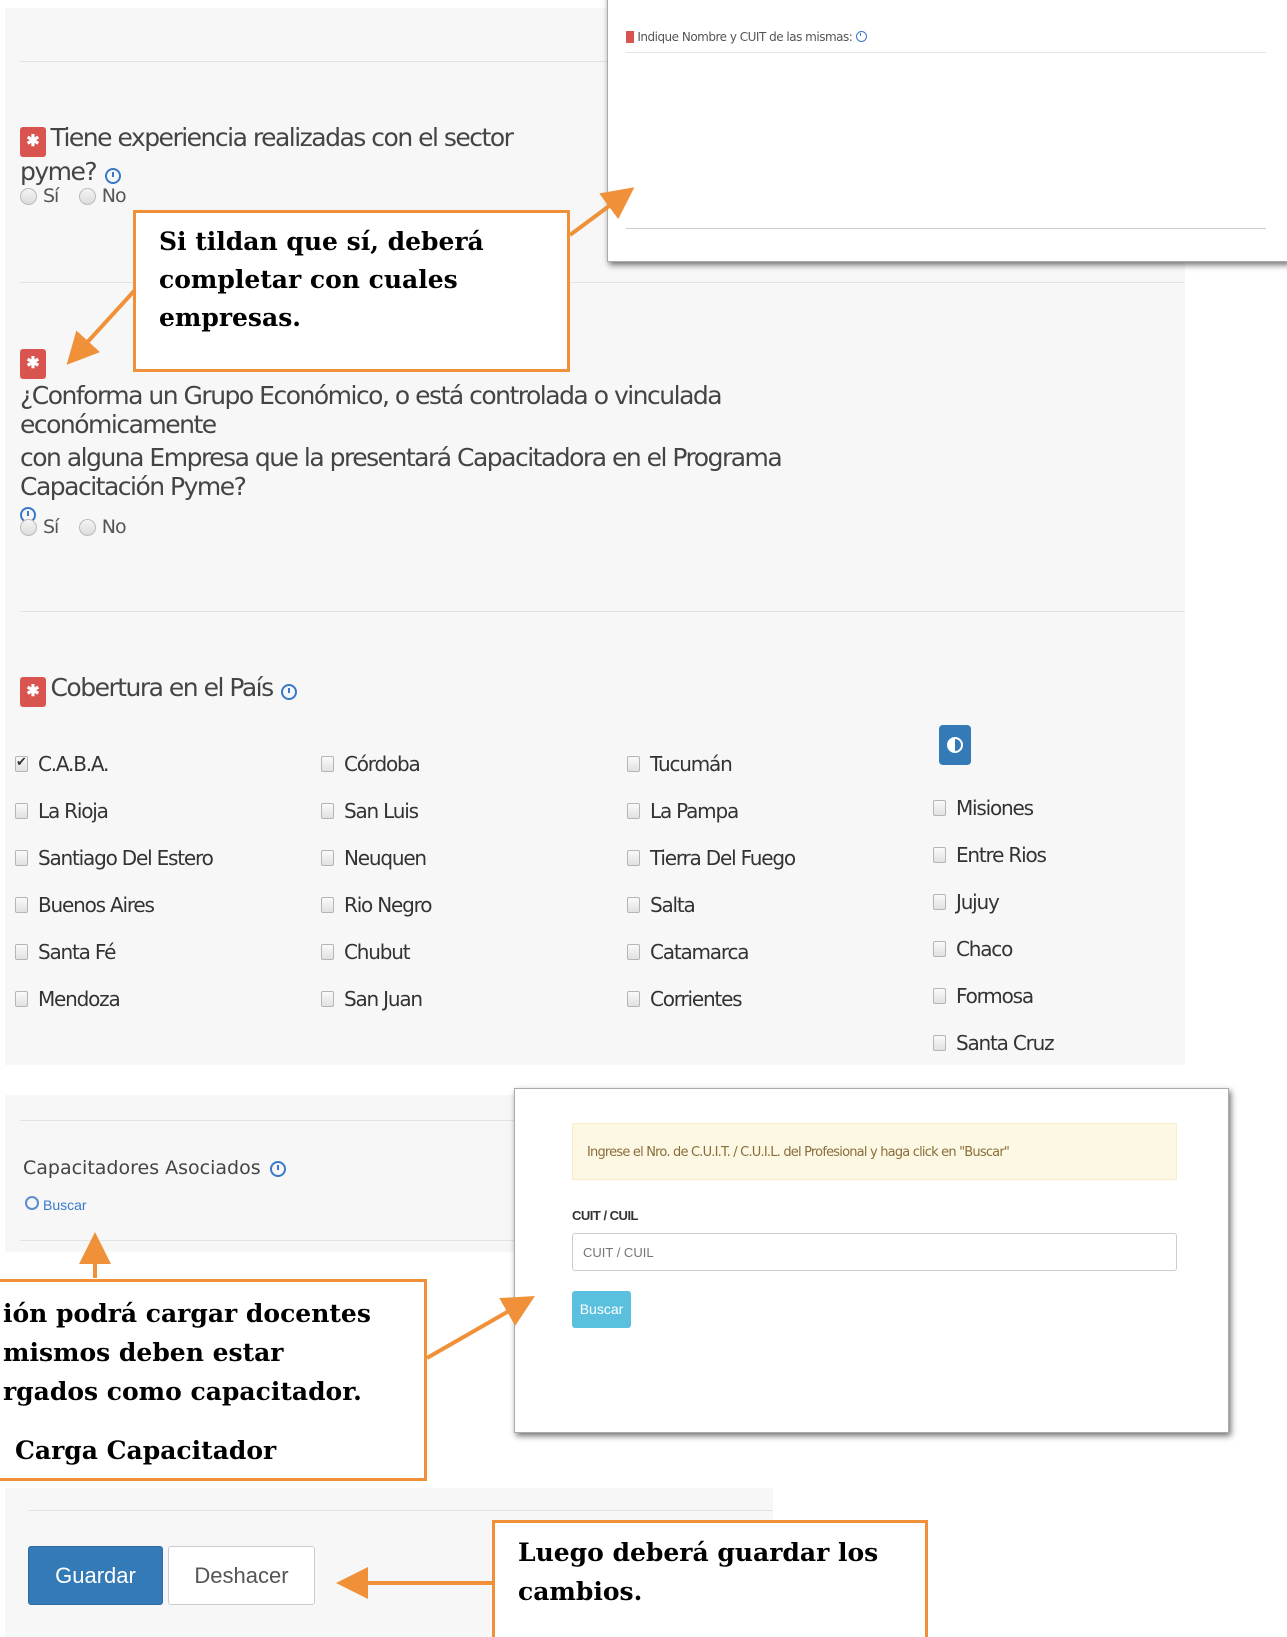 Image resolution: width=1287 pixels, height=1637 pixels. What do you see at coordinates (480, 1328) in the screenshot?
I see `arrow-to-search-panel` at bounding box center [480, 1328].